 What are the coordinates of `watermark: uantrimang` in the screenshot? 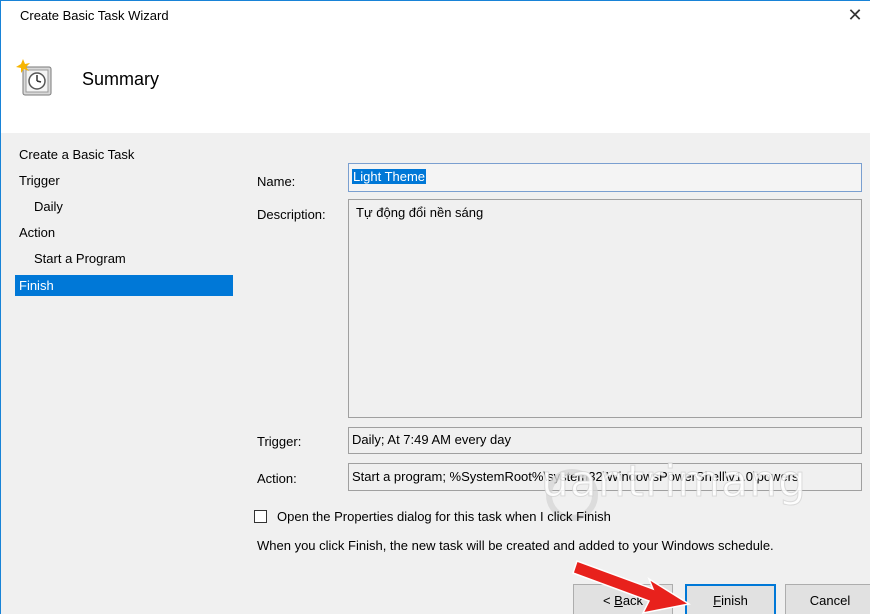 It's located at (674, 482).